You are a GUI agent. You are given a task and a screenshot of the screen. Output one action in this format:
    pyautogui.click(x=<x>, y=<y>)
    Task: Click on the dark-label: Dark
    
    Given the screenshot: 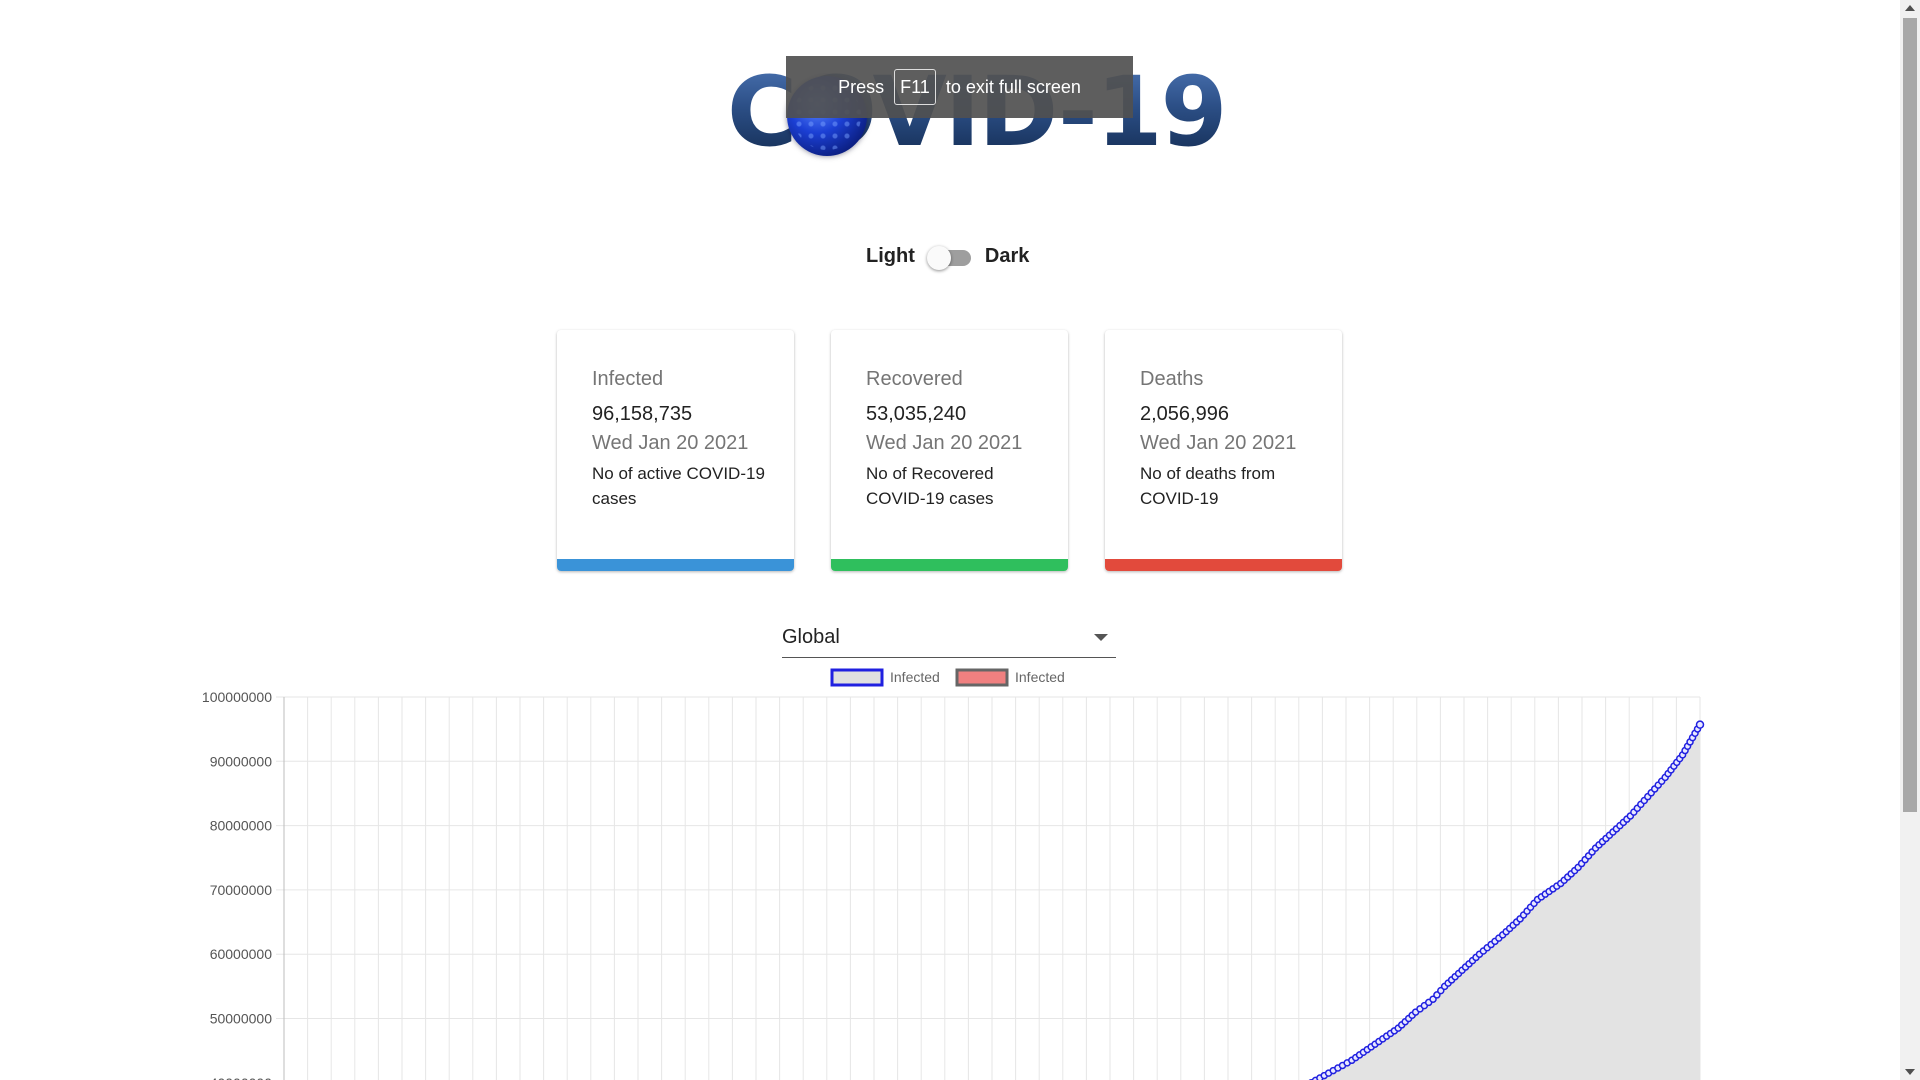 What is the action you would take?
    pyautogui.click(x=1007, y=255)
    